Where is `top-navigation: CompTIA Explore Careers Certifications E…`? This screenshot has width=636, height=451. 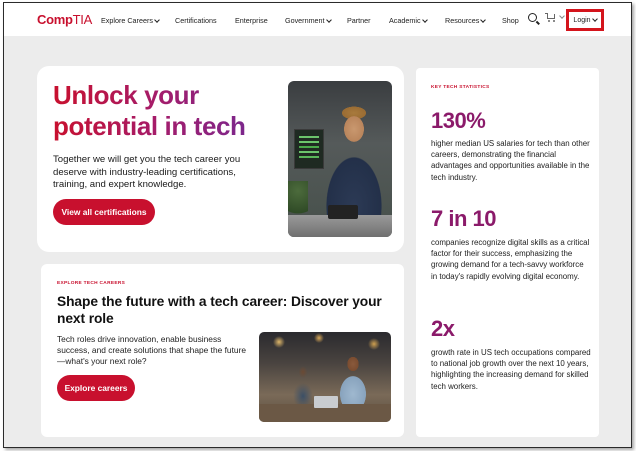 top-navigation: CompTIA Explore Careers Certifications E… is located at coordinates (317, 19).